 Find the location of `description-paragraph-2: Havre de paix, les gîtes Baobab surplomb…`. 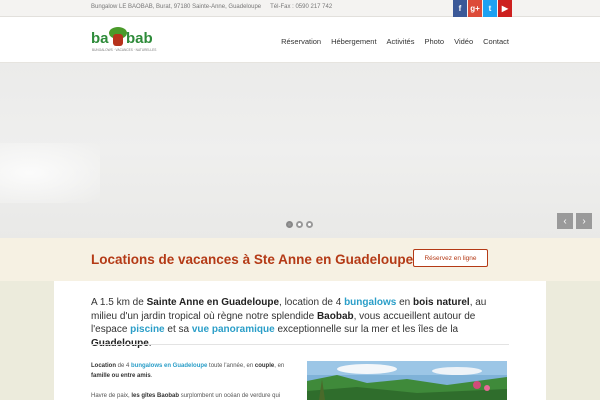

description-paragraph-2: Havre de paix, les gîtes Baobab surplomb… is located at coordinates (191, 395).